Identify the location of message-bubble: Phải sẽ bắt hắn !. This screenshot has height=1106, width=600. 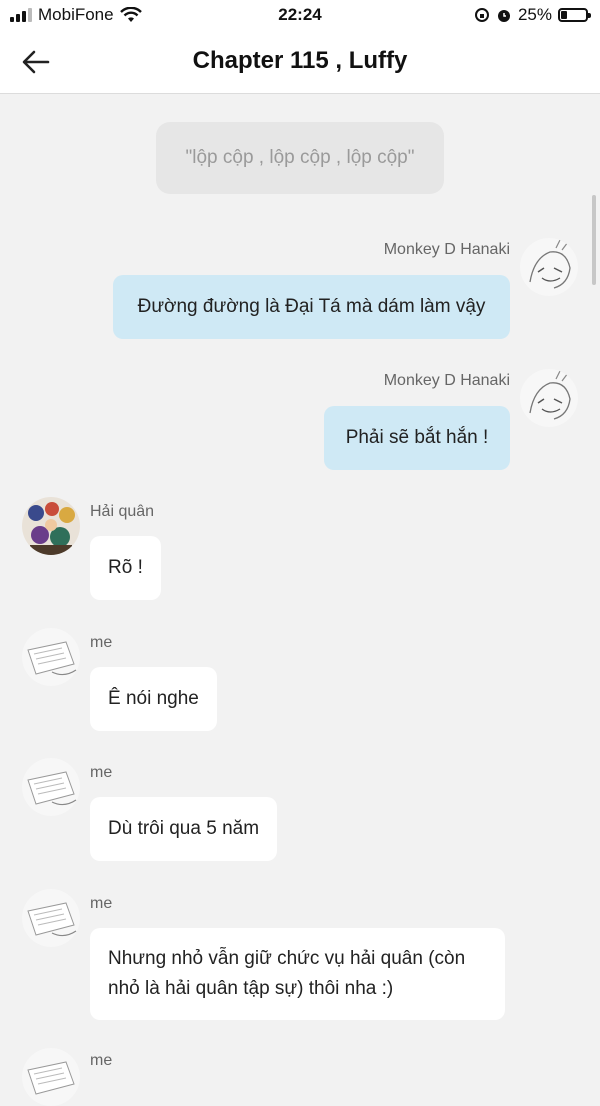
(417, 438).